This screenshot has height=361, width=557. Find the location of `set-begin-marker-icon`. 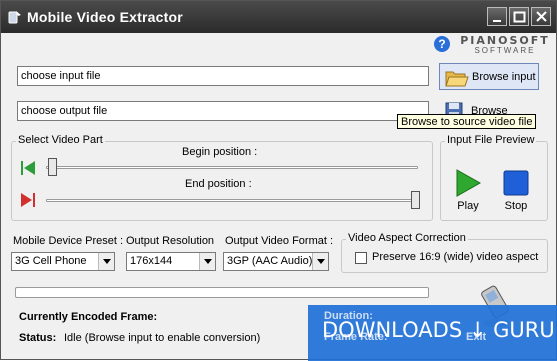

set-begin-marker-icon is located at coordinates (28, 168).